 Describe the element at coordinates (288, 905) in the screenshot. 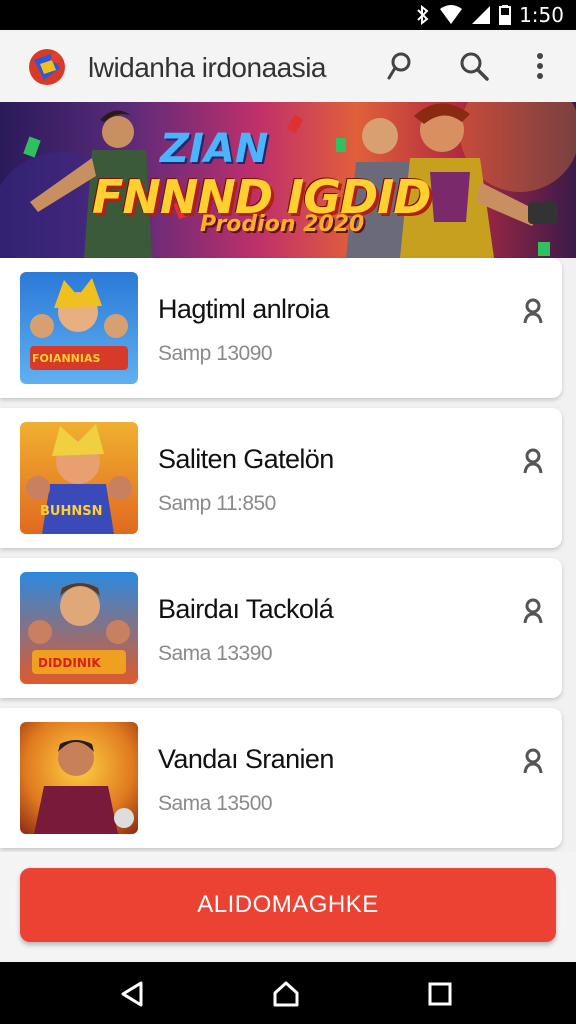

I see `primary-action-button: ALIDOMAGHKE` at that location.